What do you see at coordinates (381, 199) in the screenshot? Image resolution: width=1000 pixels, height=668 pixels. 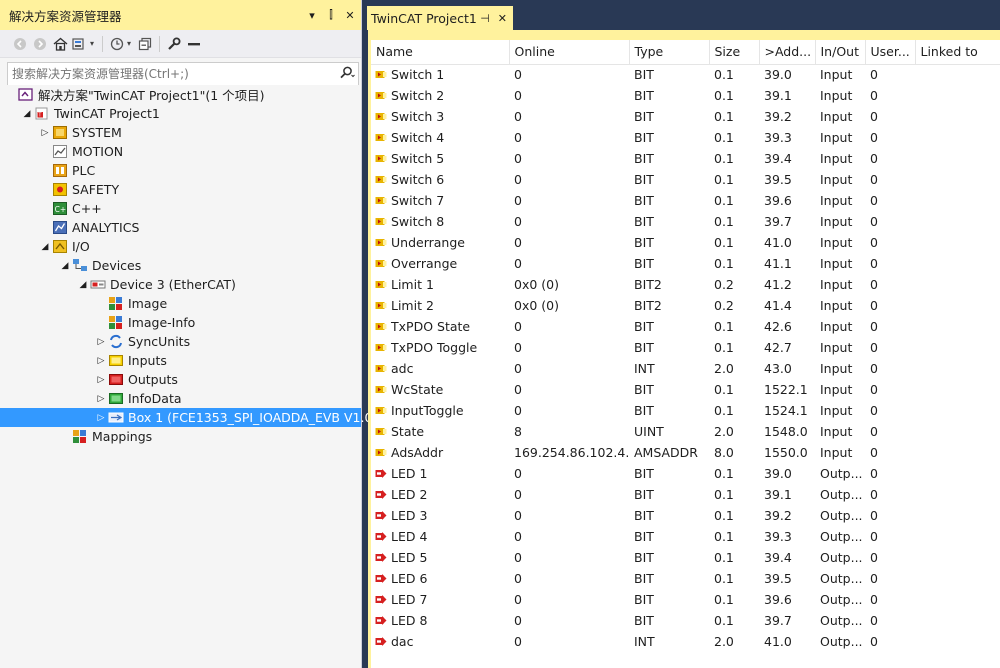 I see `input-var-icon` at bounding box center [381, 199].